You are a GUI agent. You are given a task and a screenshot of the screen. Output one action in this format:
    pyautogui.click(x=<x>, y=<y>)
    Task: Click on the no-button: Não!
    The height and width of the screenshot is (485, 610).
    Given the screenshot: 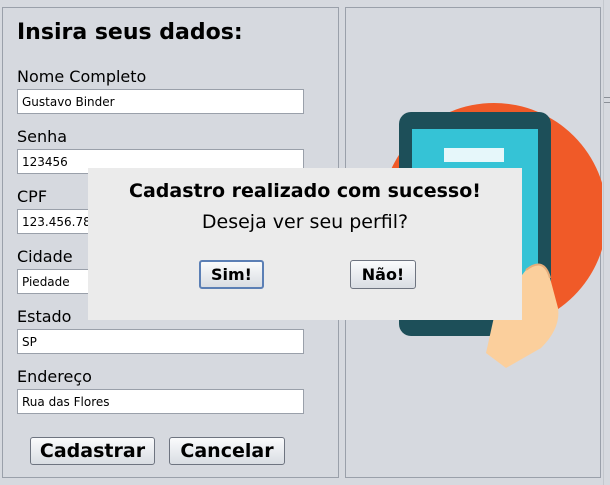 What is the action you would take?
    pyautogui.click(x=383, y=274)
    